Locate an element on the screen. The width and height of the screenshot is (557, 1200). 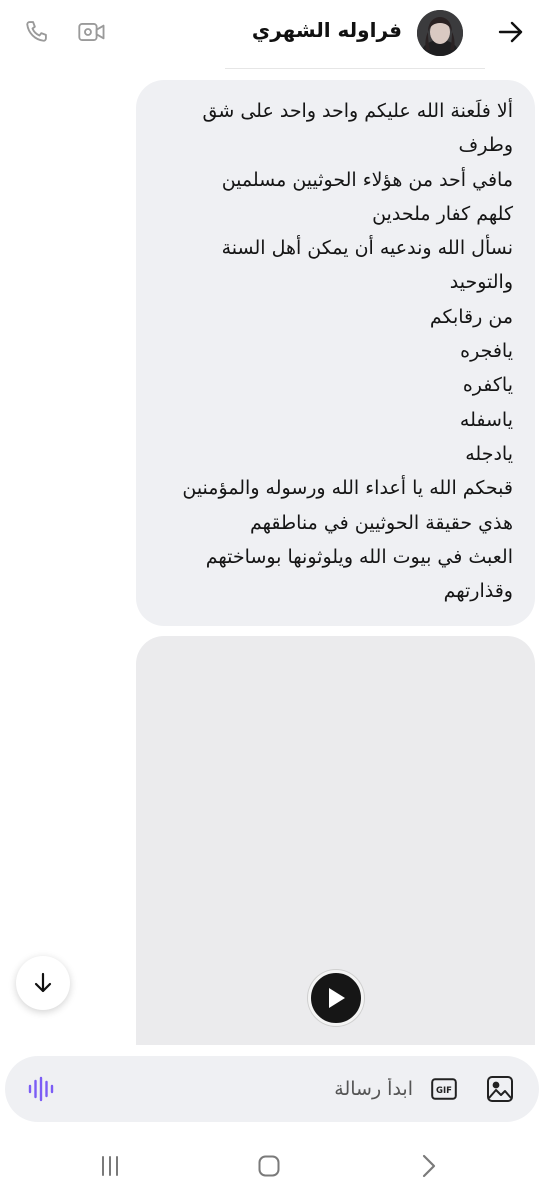
gif-icon: GIF is located at coordinates (444, 1089).